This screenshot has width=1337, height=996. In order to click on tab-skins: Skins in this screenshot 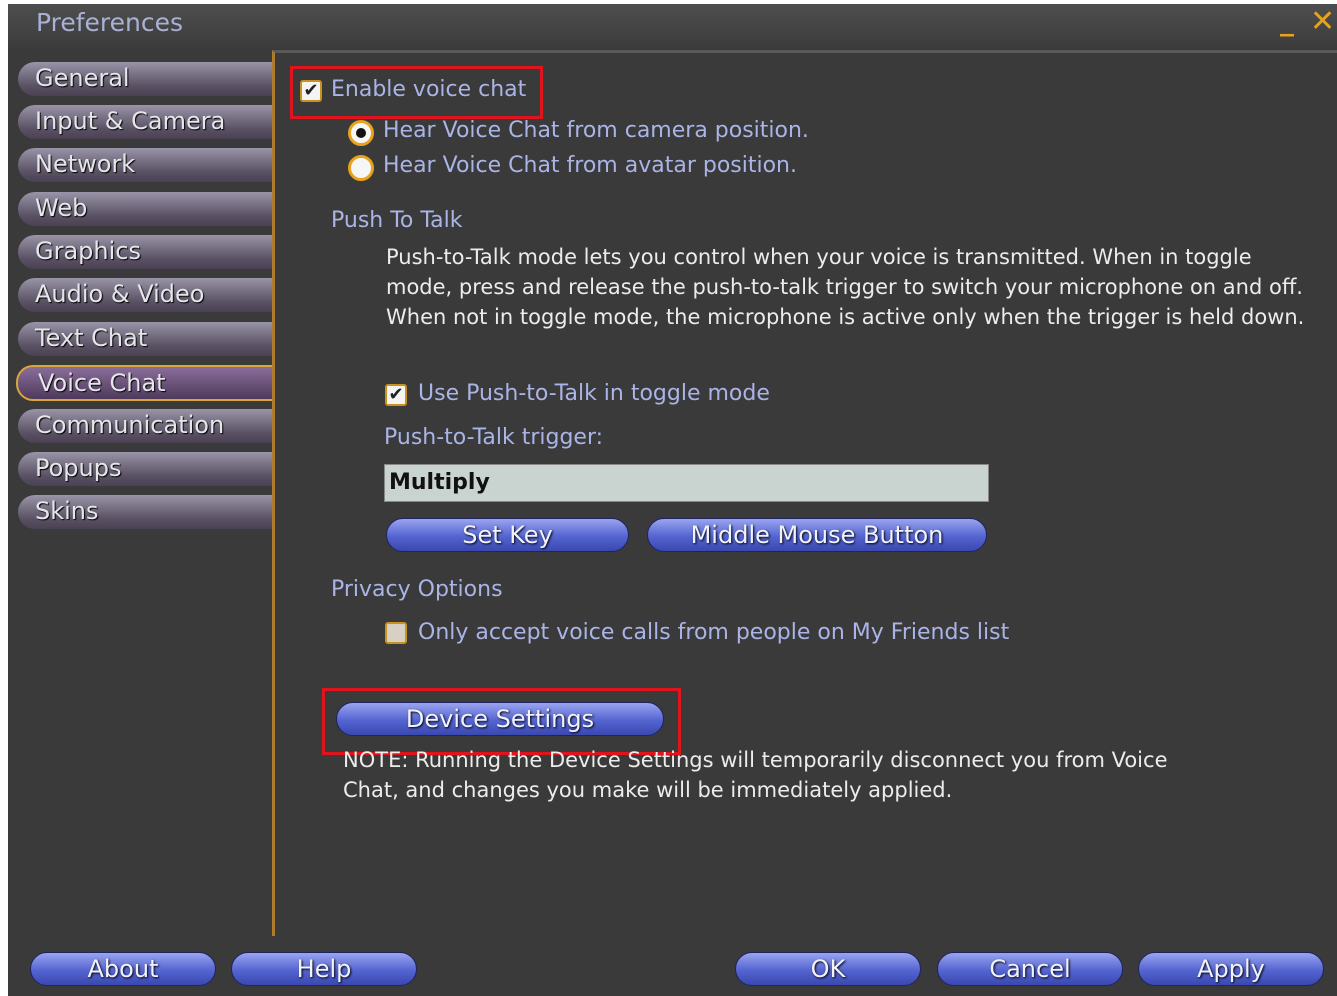, I will do `click(148, 512)`.